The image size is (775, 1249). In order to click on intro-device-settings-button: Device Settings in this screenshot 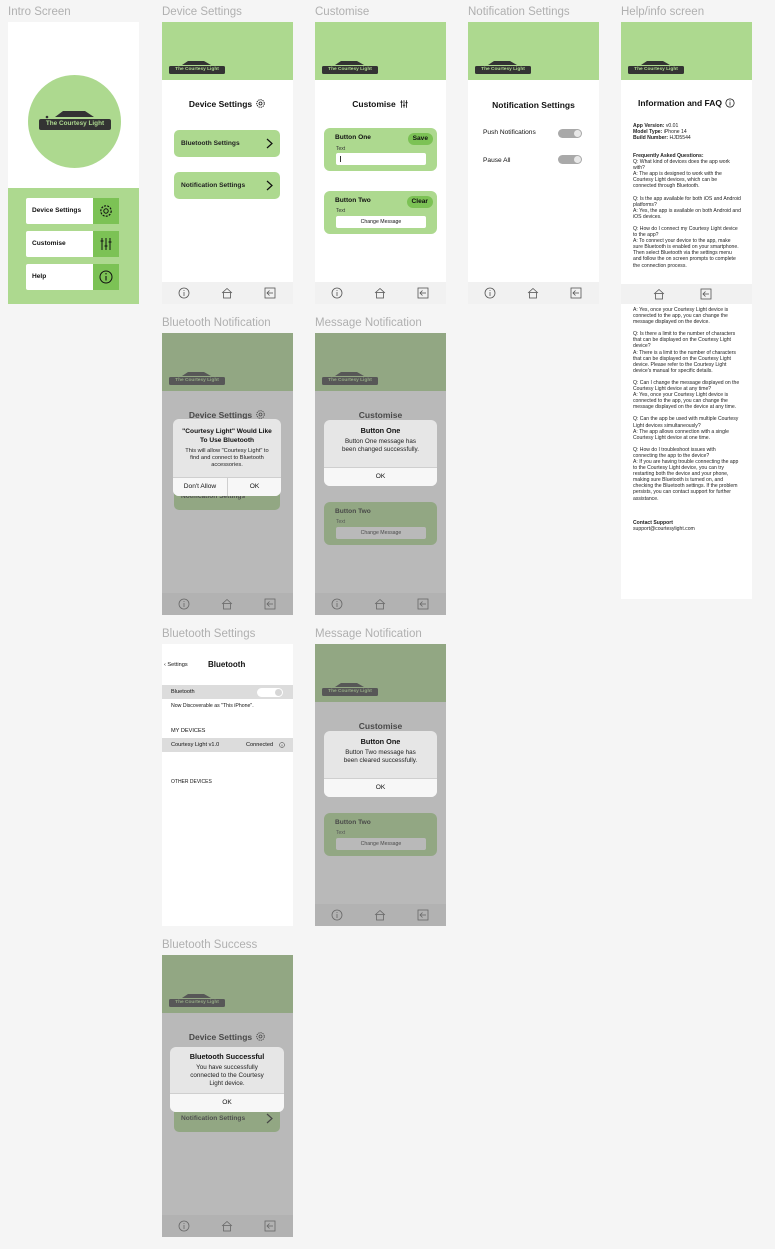, I will do `click(72, 211)`.